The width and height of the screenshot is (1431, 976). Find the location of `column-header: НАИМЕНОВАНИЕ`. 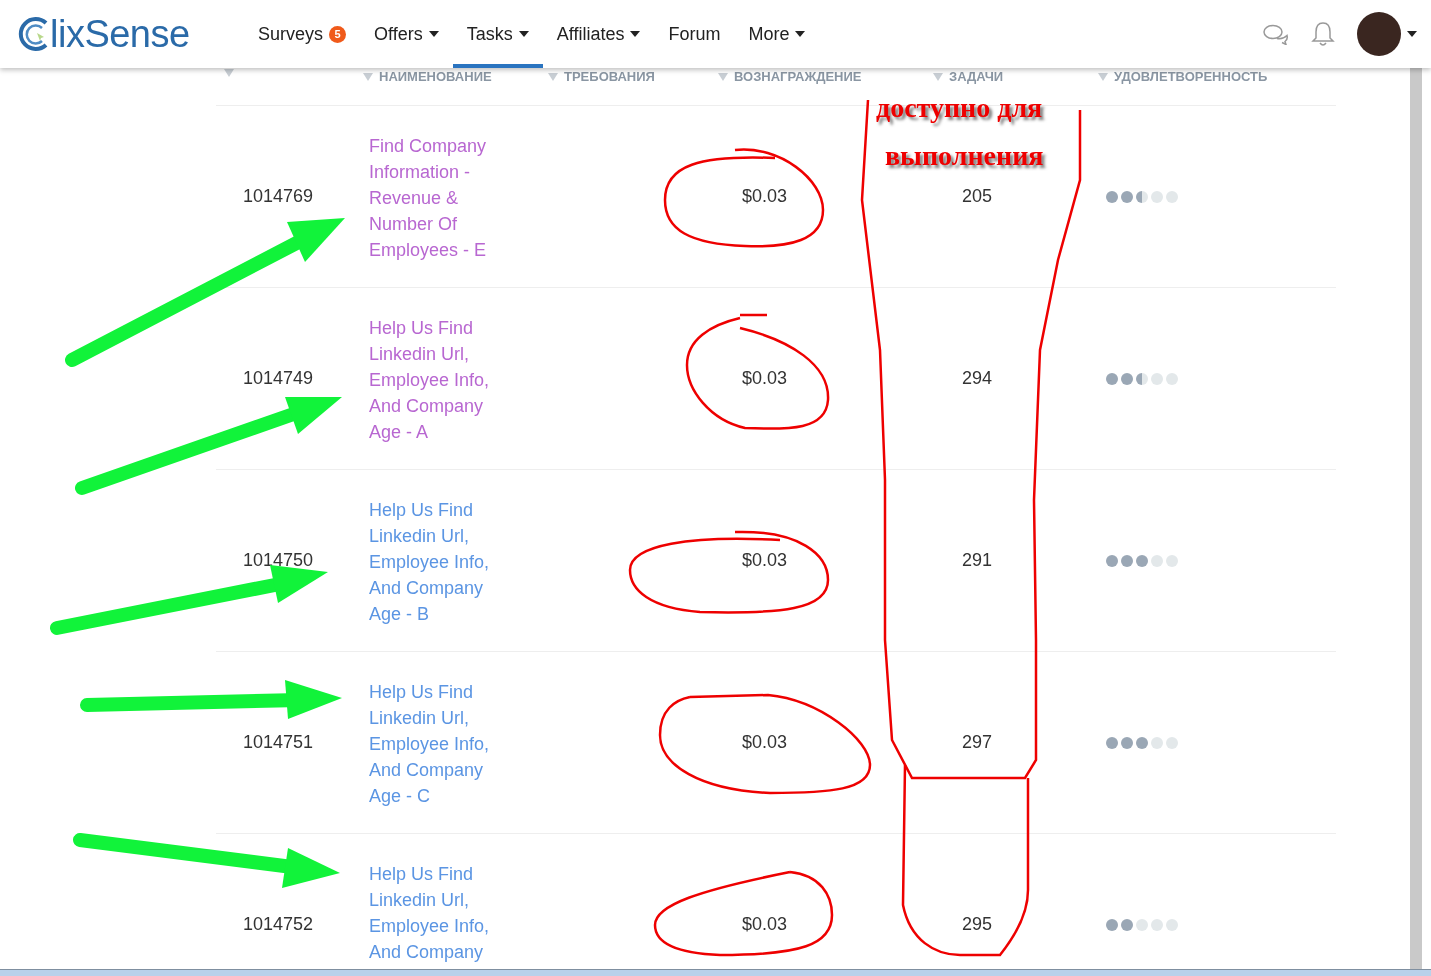

column-header: НАИМЕНОВАНИЕ is located at coordinates (435, 76).